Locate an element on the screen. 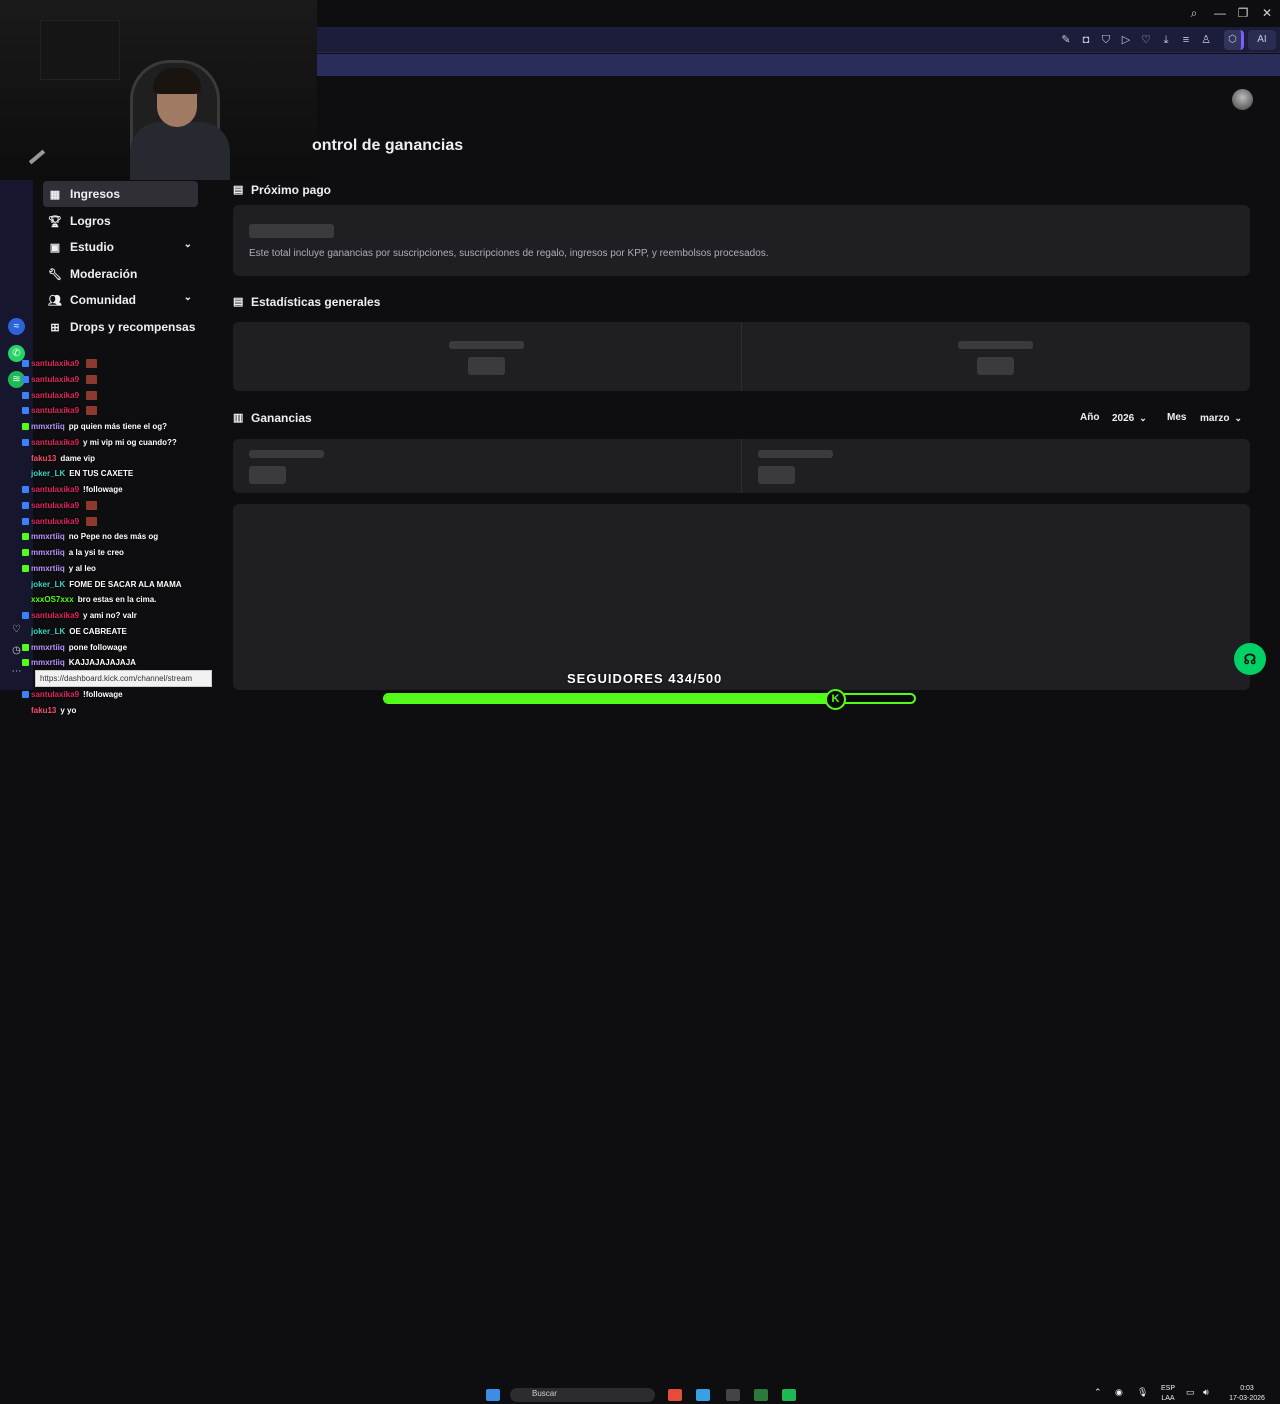 Image resolution: width=1280 pixels, height=1404 pixels. search-icon: ⌕ is located at coordinates (1194, 13).